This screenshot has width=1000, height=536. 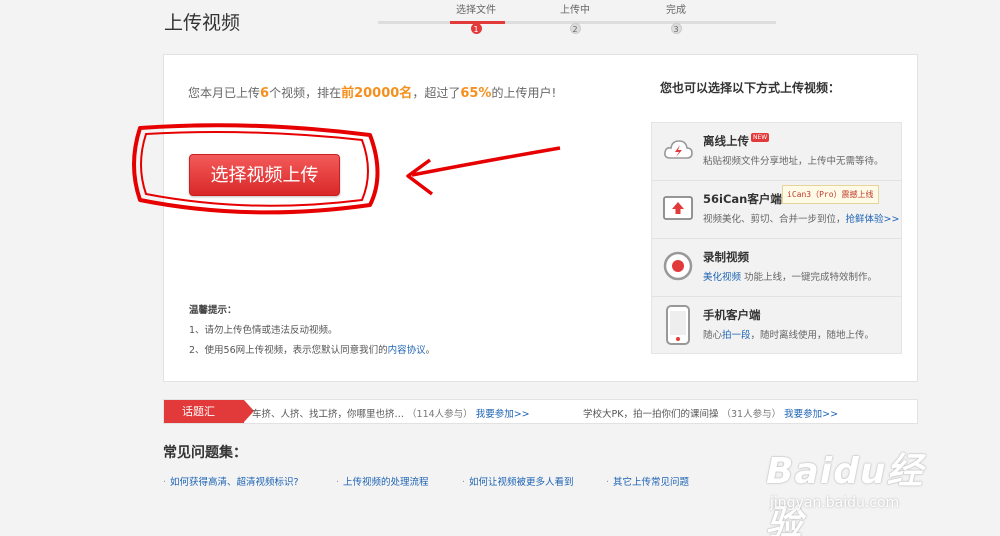 I want to click on beautify-video-link: 美化视频, so click(x=722, y=277).